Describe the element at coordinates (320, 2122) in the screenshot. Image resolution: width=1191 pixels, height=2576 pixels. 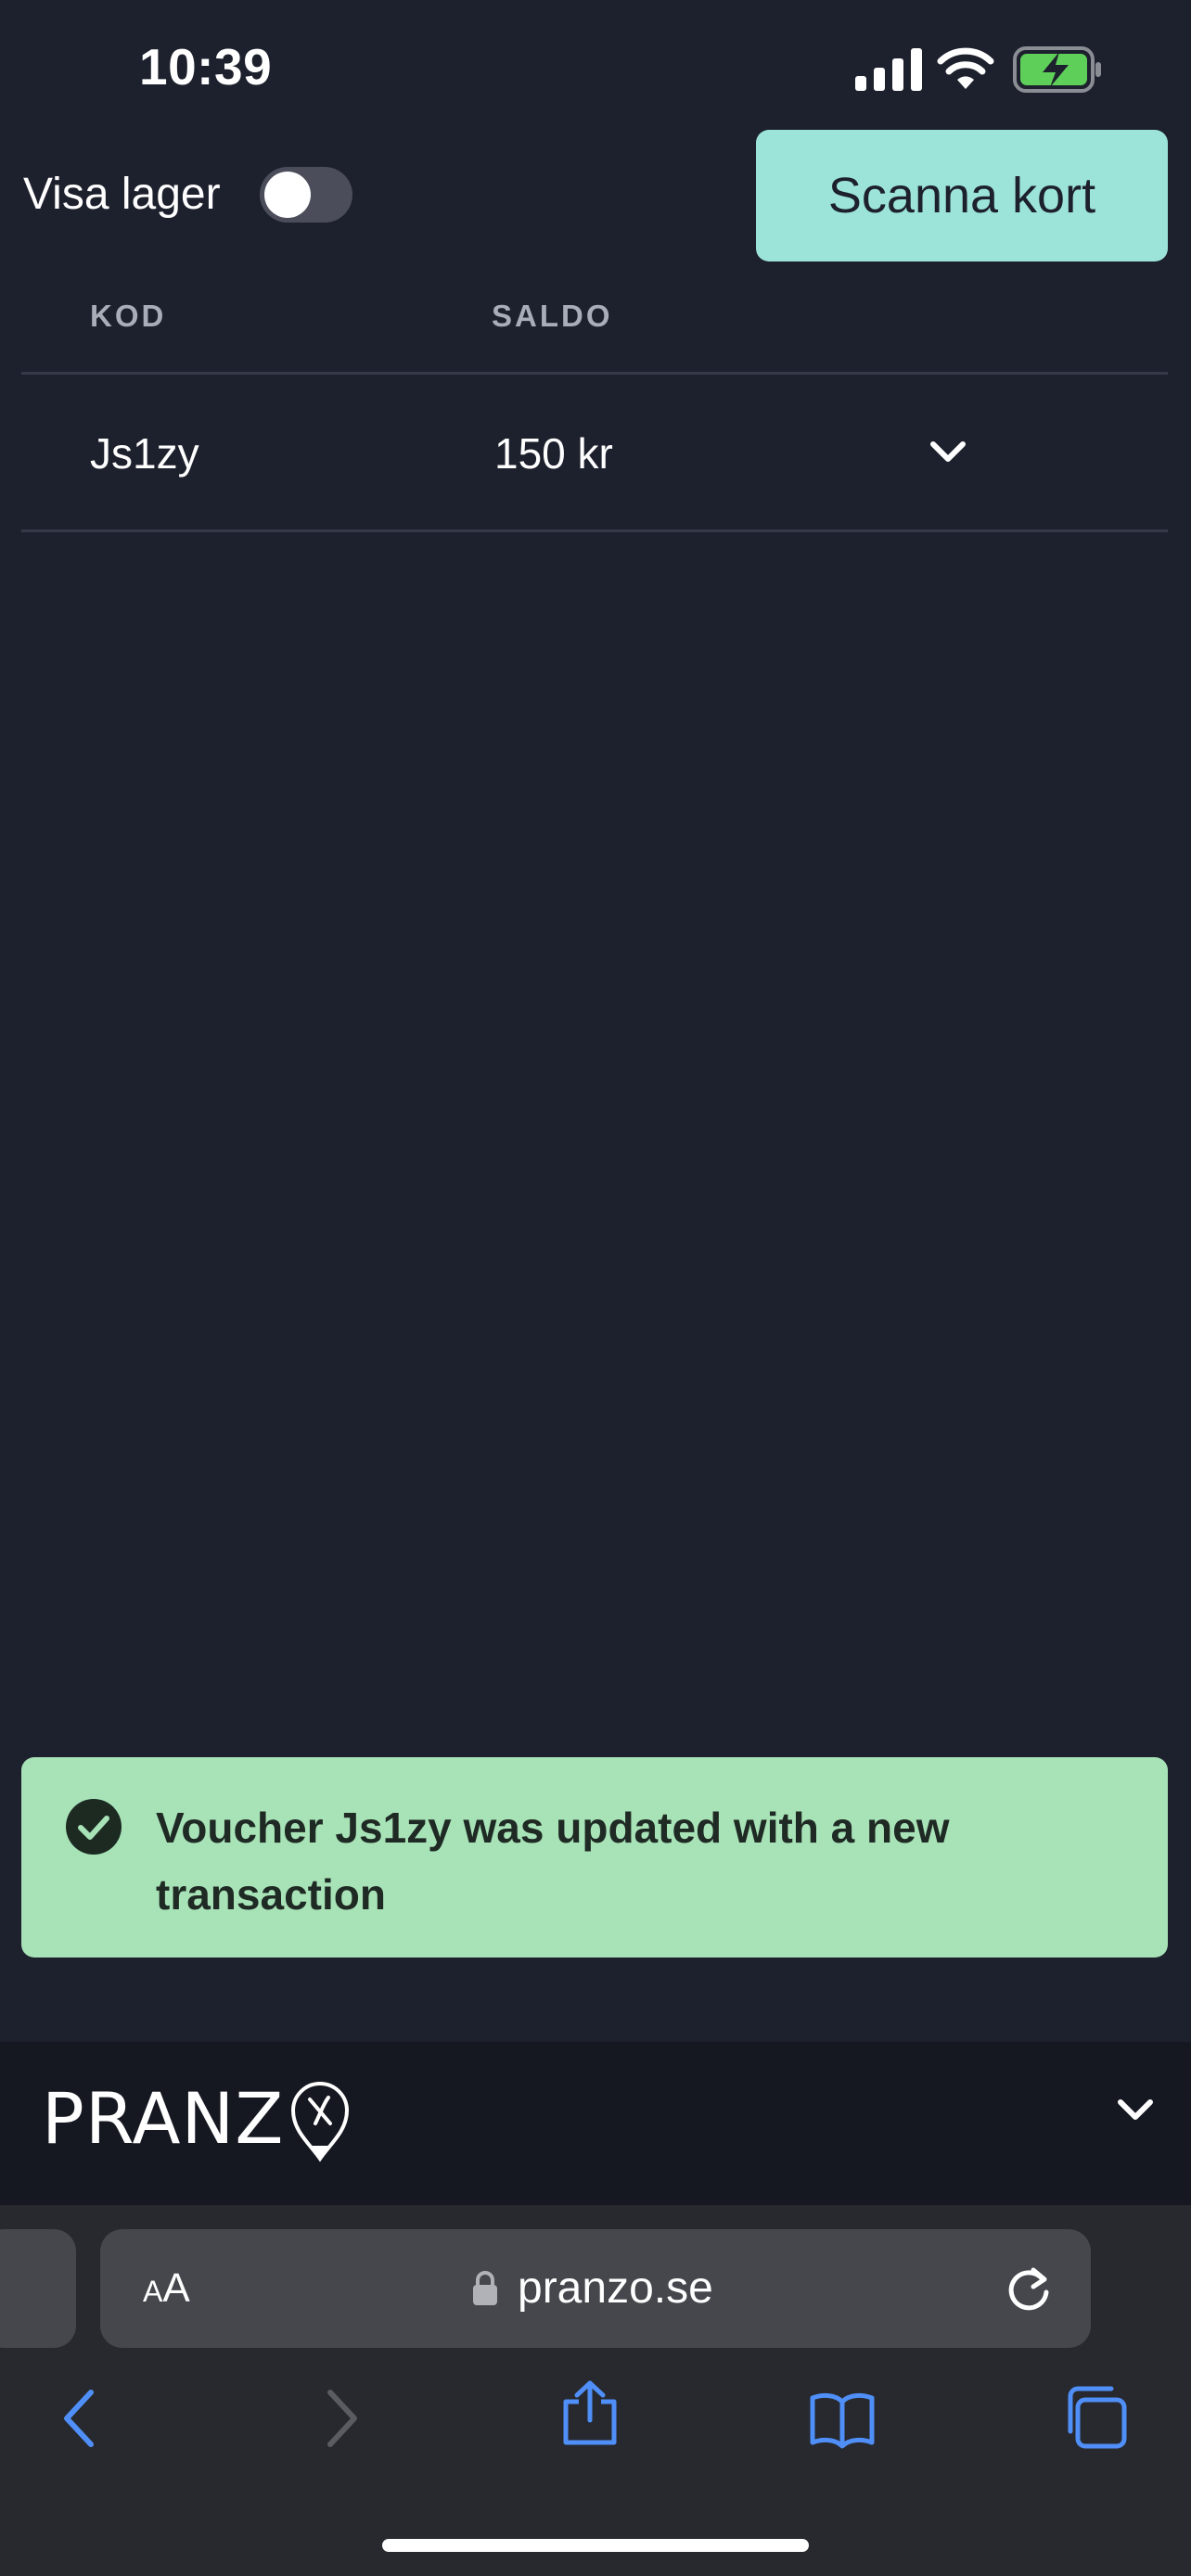
I see `location-pin-logo-icon` at that location.